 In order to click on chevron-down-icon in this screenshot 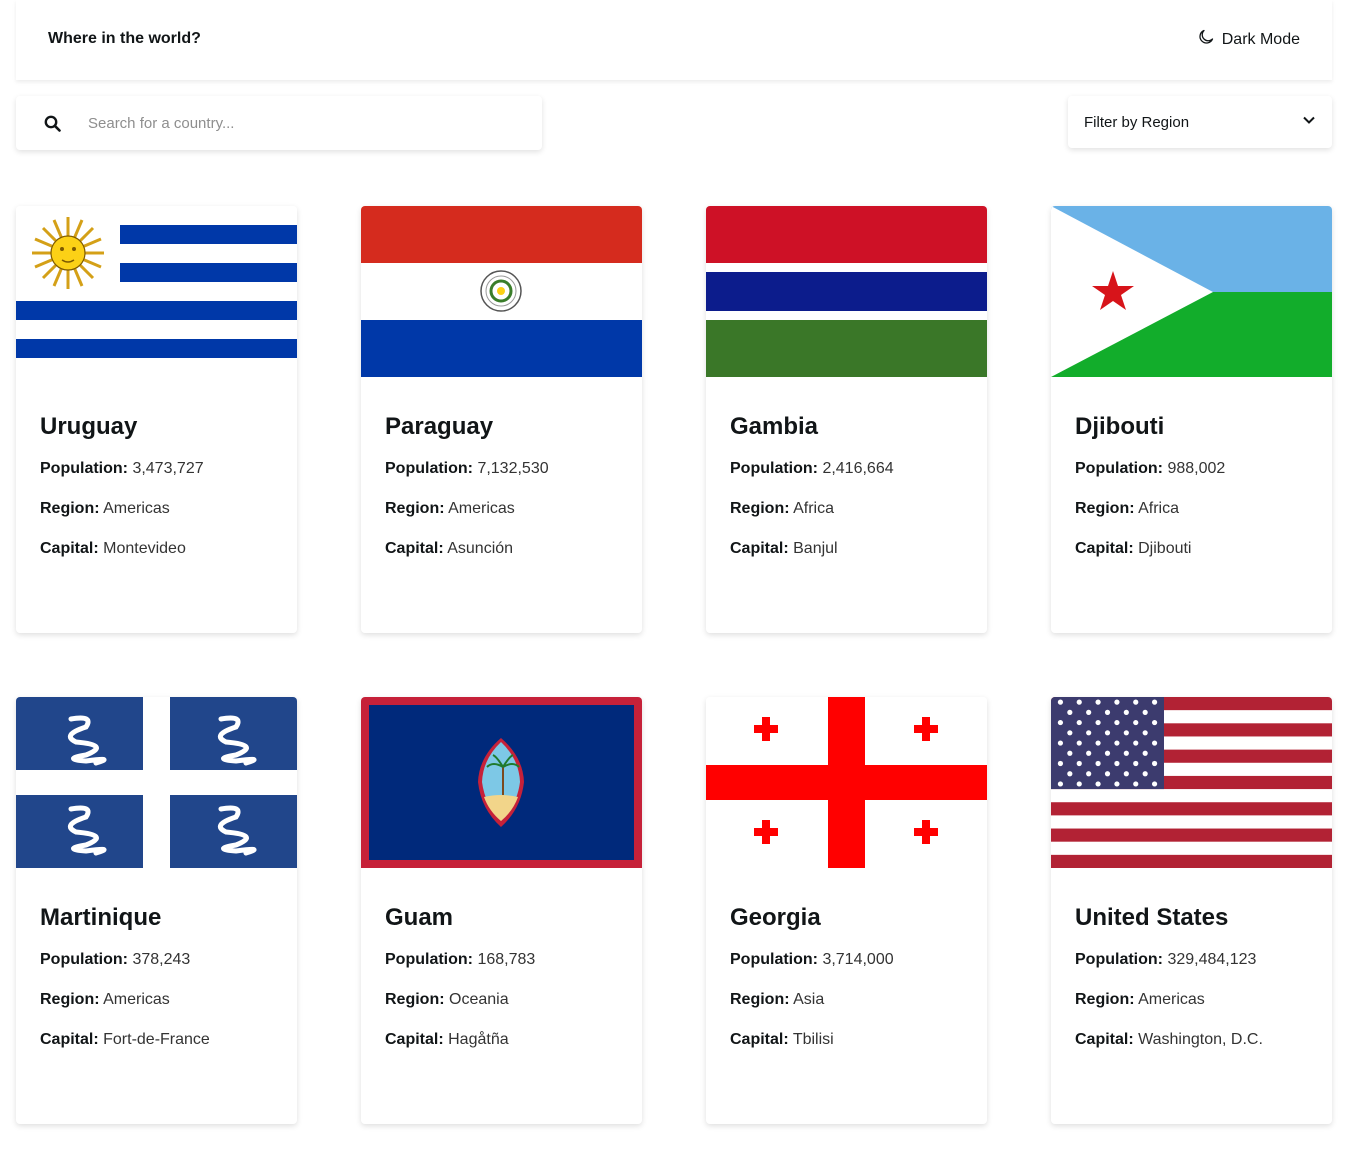, I will do `click(1309, 122)`.